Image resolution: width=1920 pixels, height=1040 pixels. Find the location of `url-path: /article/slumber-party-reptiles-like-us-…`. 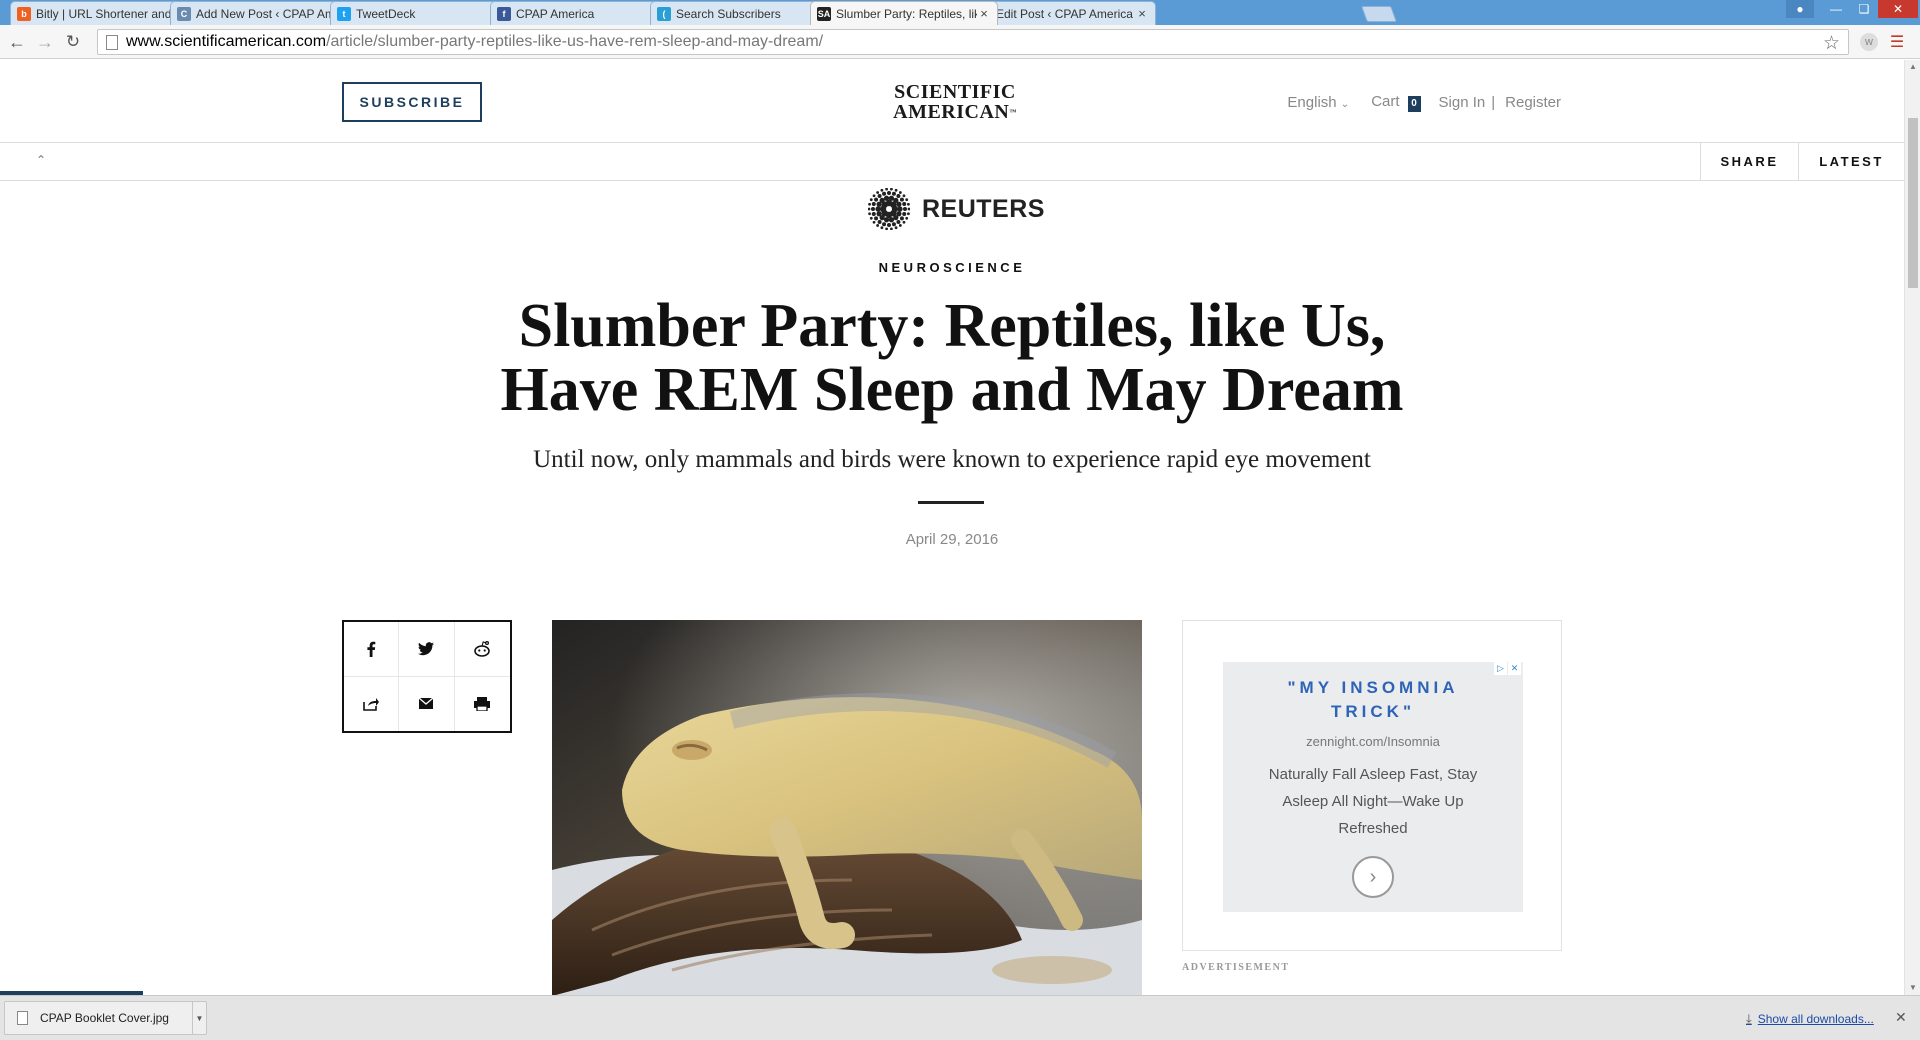

url-path: /article/slumber-party-reptiles-like-us-… is located at coordinates (575, 41).